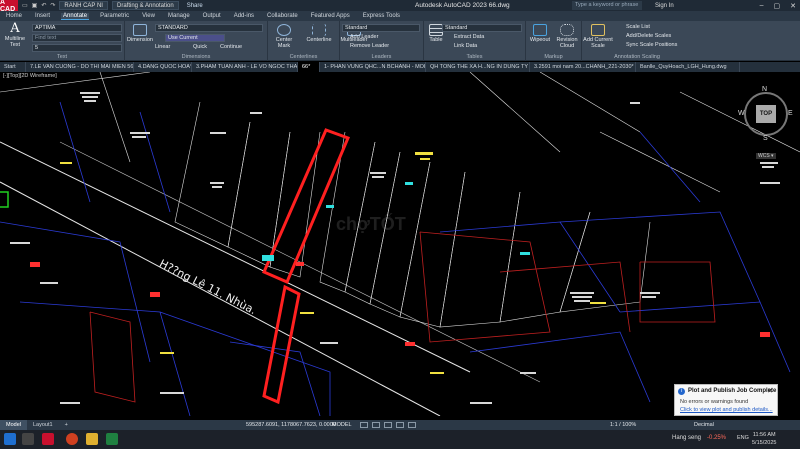 The height and width of the screenshot is (449, 800). Describe the element at coordinates (369, 46) in the screenshot. I see `remove-leader-button: Remove Leader` at that location.